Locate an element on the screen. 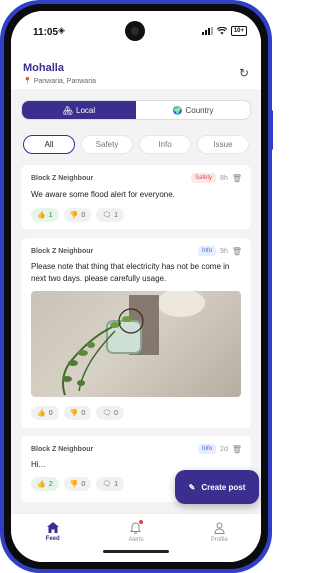 The image size is (320, 573). filter-all: All is located at coordinates (49, 144).